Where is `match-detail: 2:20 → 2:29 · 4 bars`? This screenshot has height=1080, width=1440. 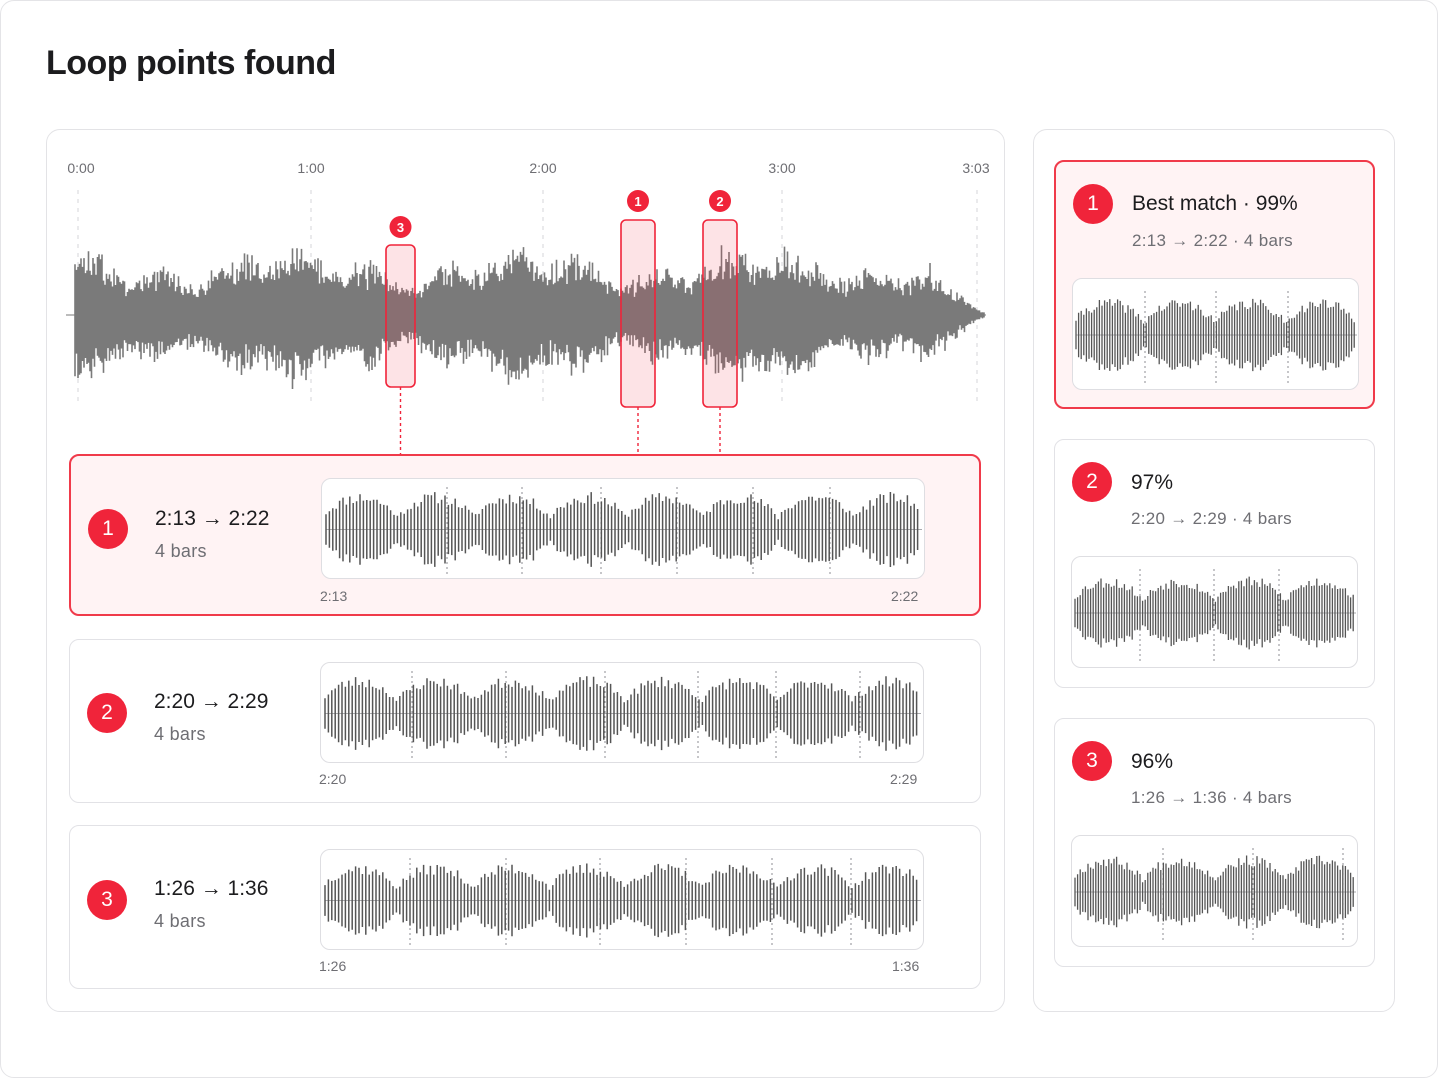
match-detail: 2:20 → 2:29 · 4 bars is located at coordinates (1211, 518).